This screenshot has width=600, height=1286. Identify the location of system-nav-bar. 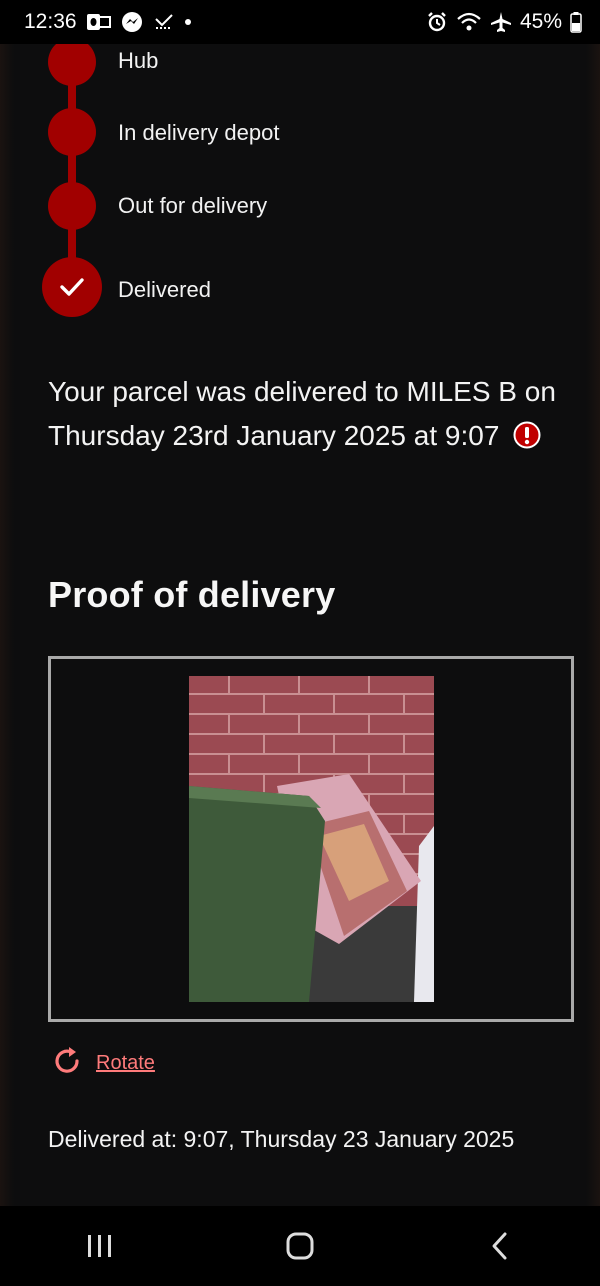
(300, 1246).